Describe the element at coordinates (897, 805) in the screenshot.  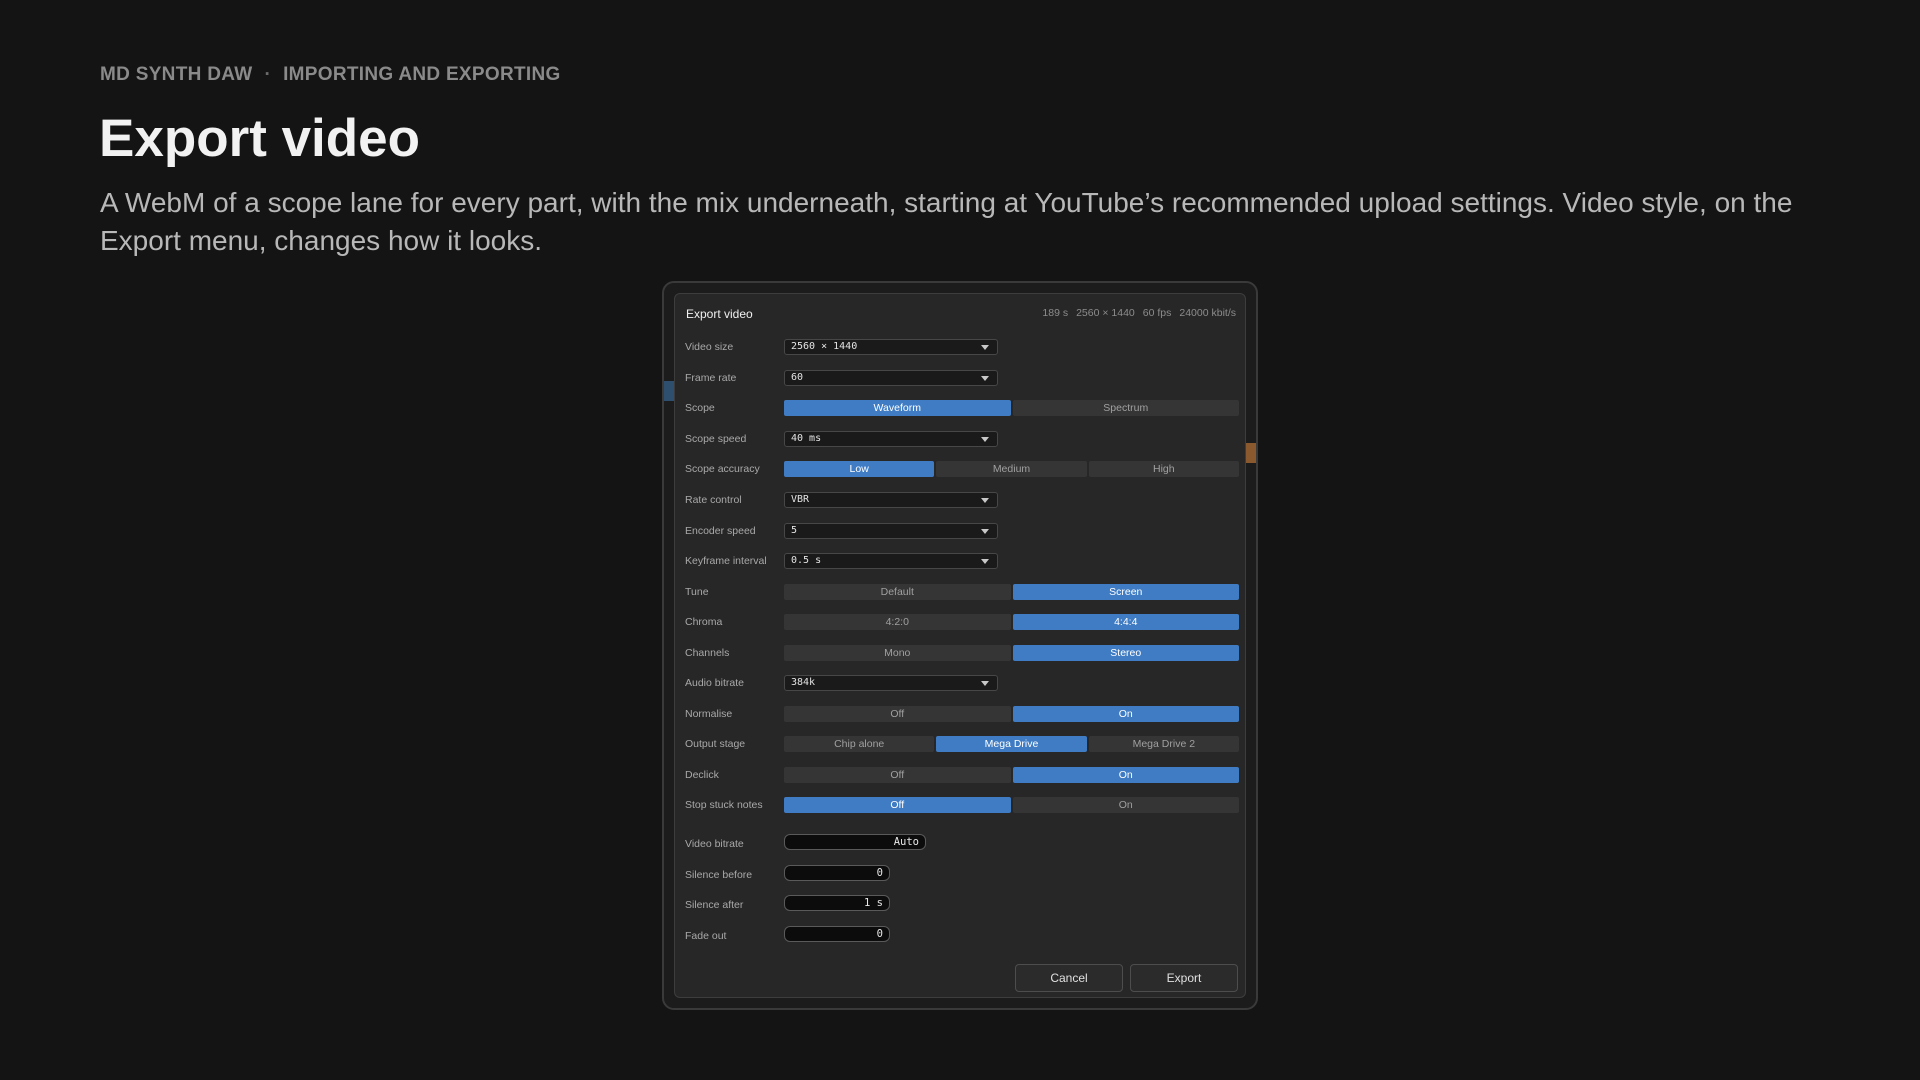
I see `stop-stuck-notes-option-off: Off` at that location.